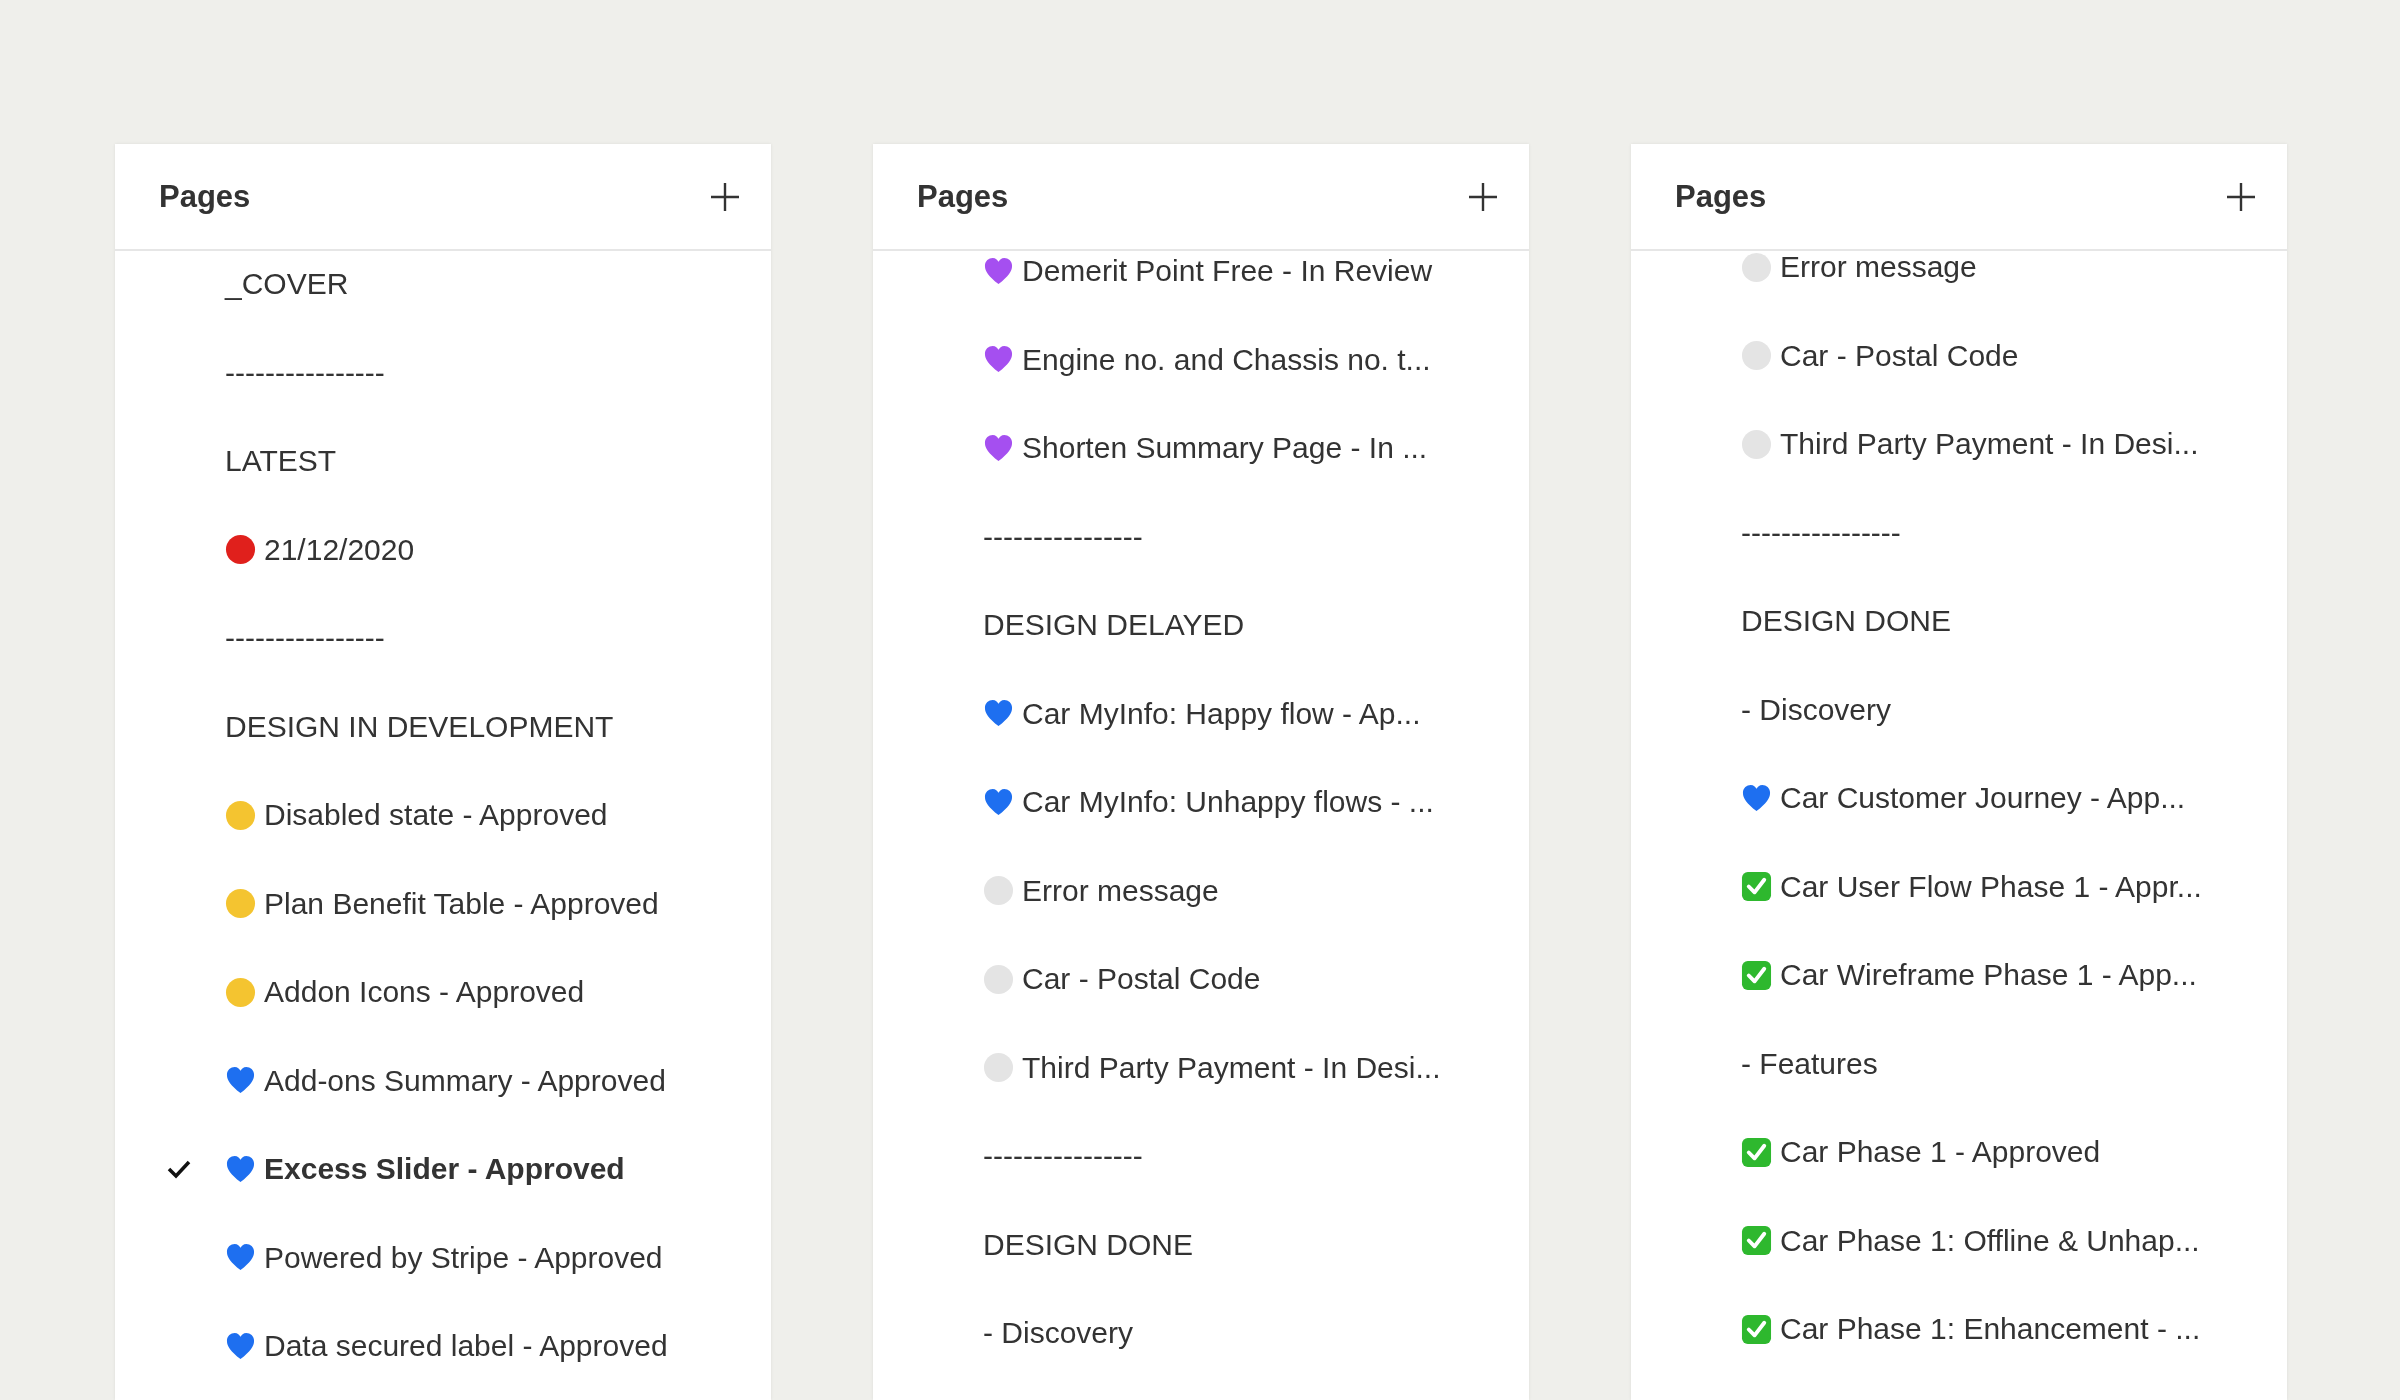 The width and height of the screenshot is (2400, 1400). What do you see at coordinates (1114, 625) in the screenshot?
I see `page-item: DESIGN DELAYED` at bounding box center [1114, 625].